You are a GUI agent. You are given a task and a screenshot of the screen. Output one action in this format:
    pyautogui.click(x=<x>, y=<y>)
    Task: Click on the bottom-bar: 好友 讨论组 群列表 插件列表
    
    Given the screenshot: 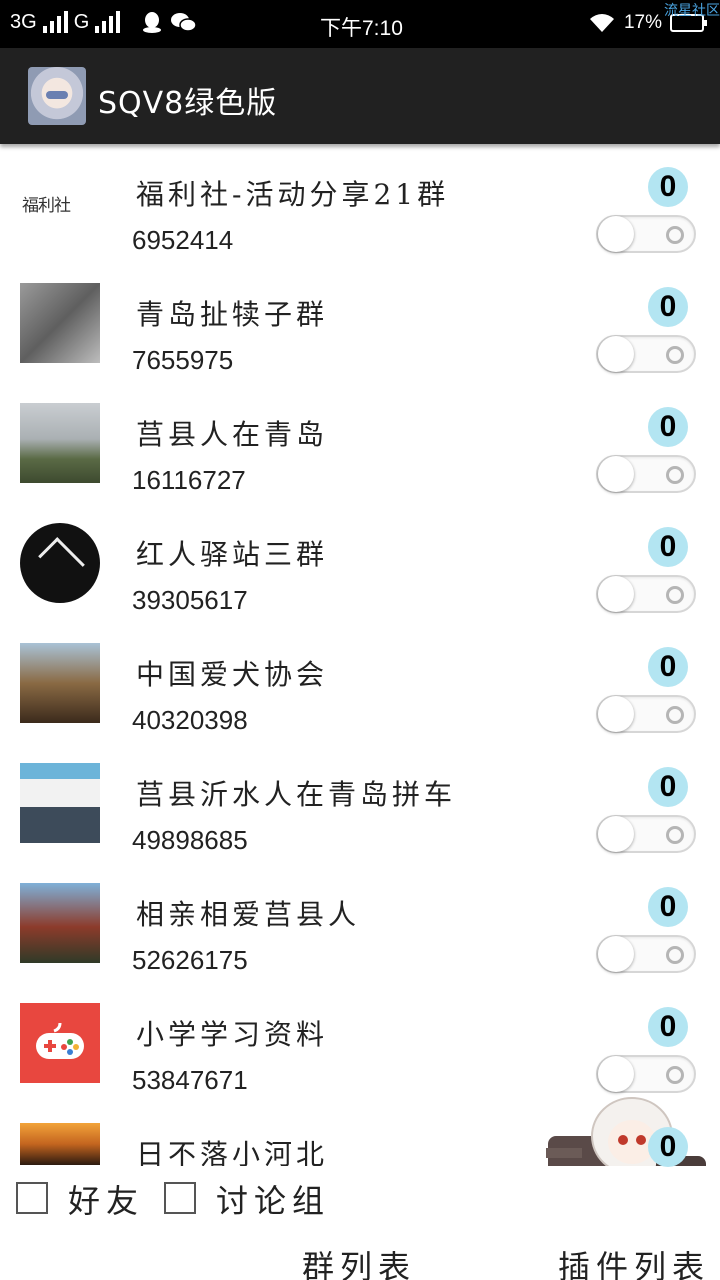 What is the action you would take?
    pyautogui.click(x=360, y=1223)
    